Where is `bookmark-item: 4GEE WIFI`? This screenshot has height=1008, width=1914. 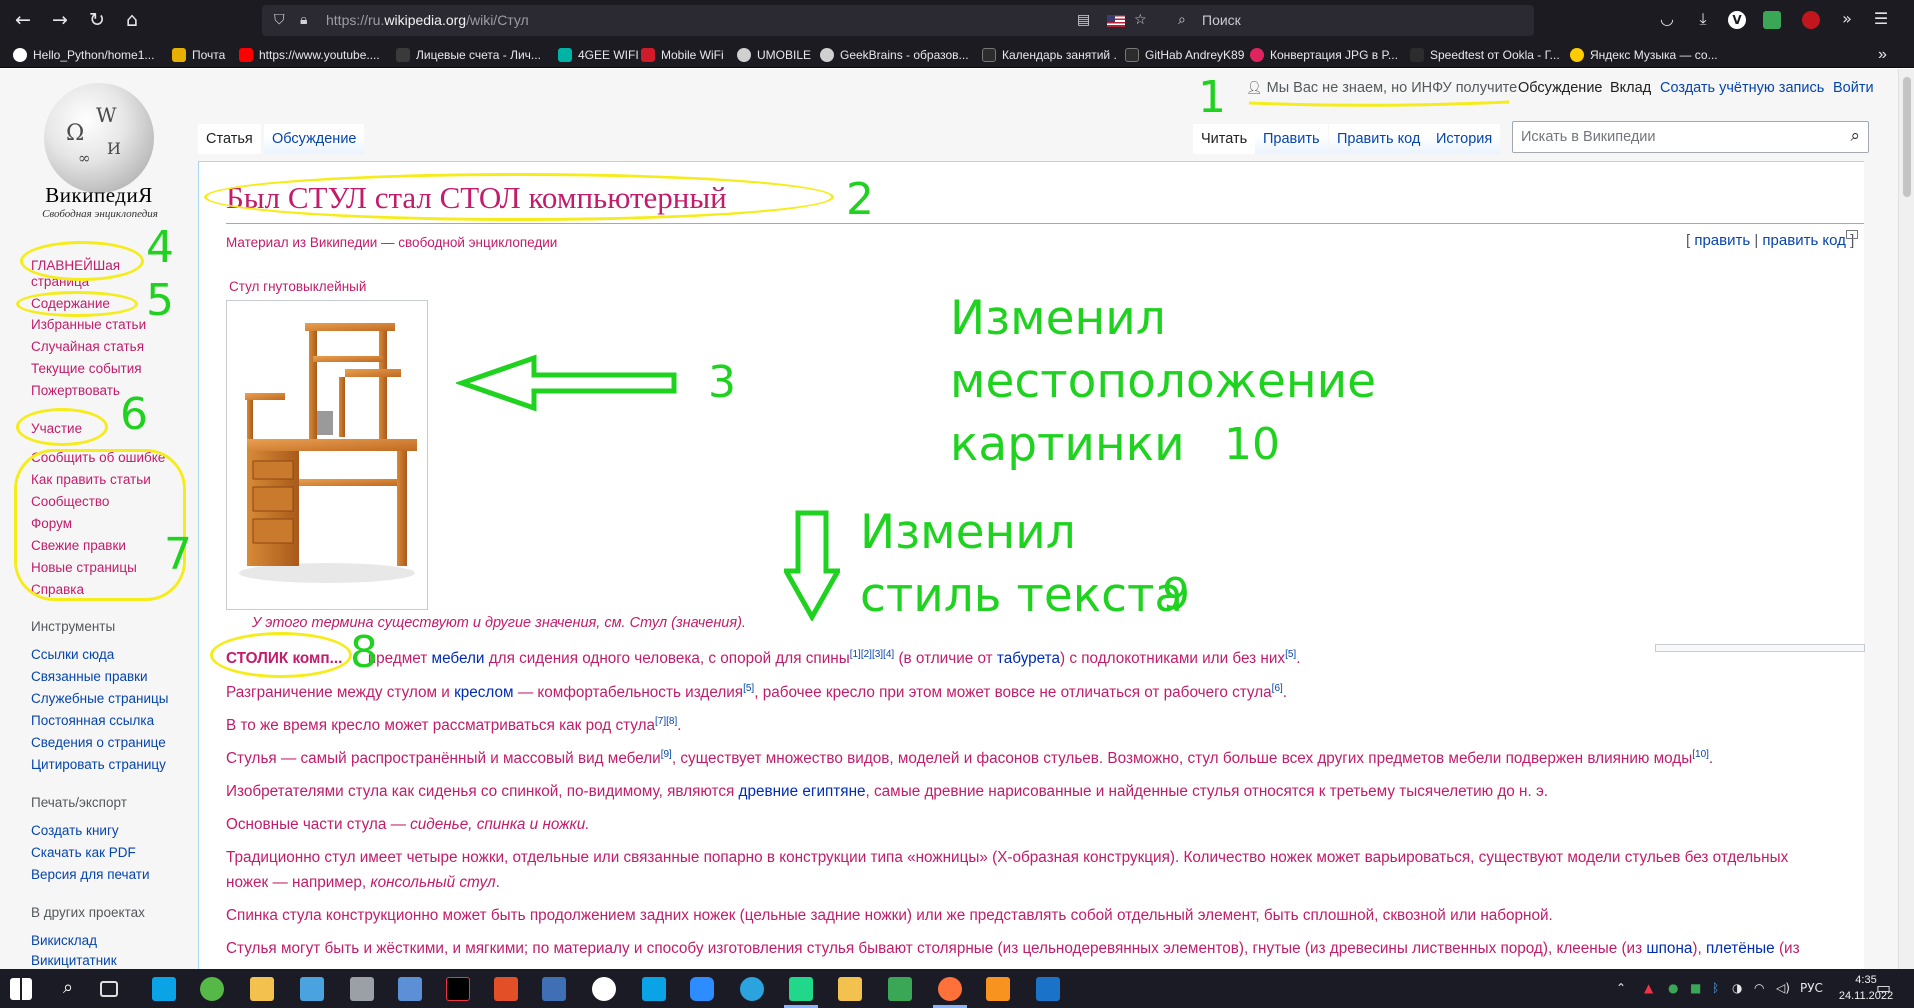 bookmark-item: 4GEE WIFI is located at coordinates (598, 55).